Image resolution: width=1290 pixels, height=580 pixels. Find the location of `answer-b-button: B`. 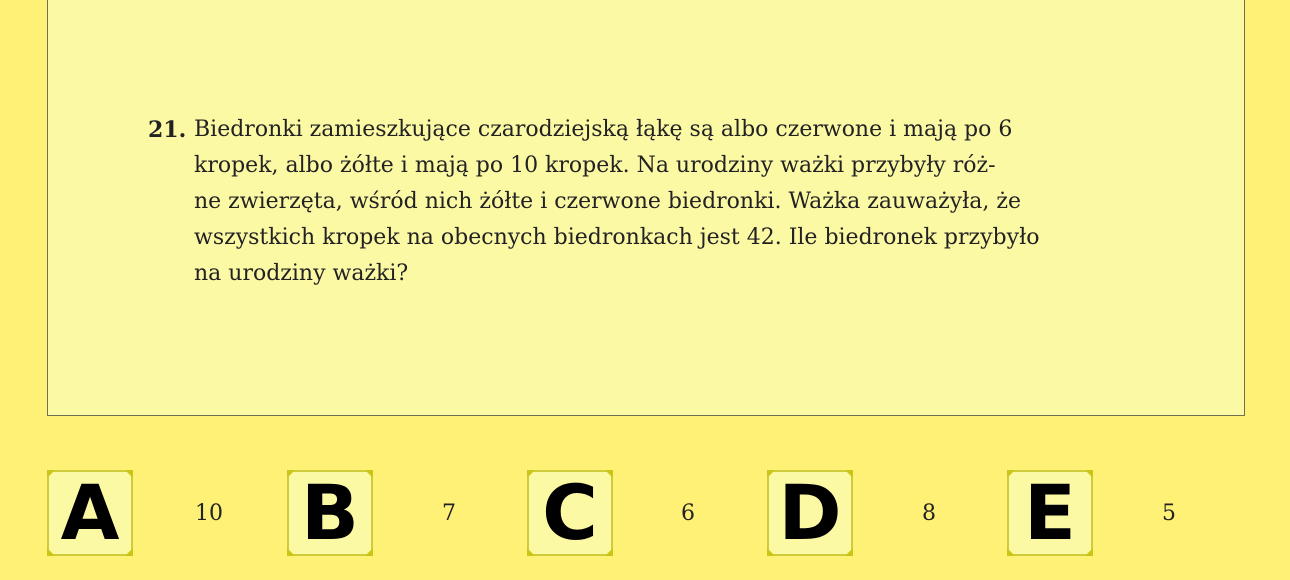

answer-b-button: B is located at coordinates (330, 513).